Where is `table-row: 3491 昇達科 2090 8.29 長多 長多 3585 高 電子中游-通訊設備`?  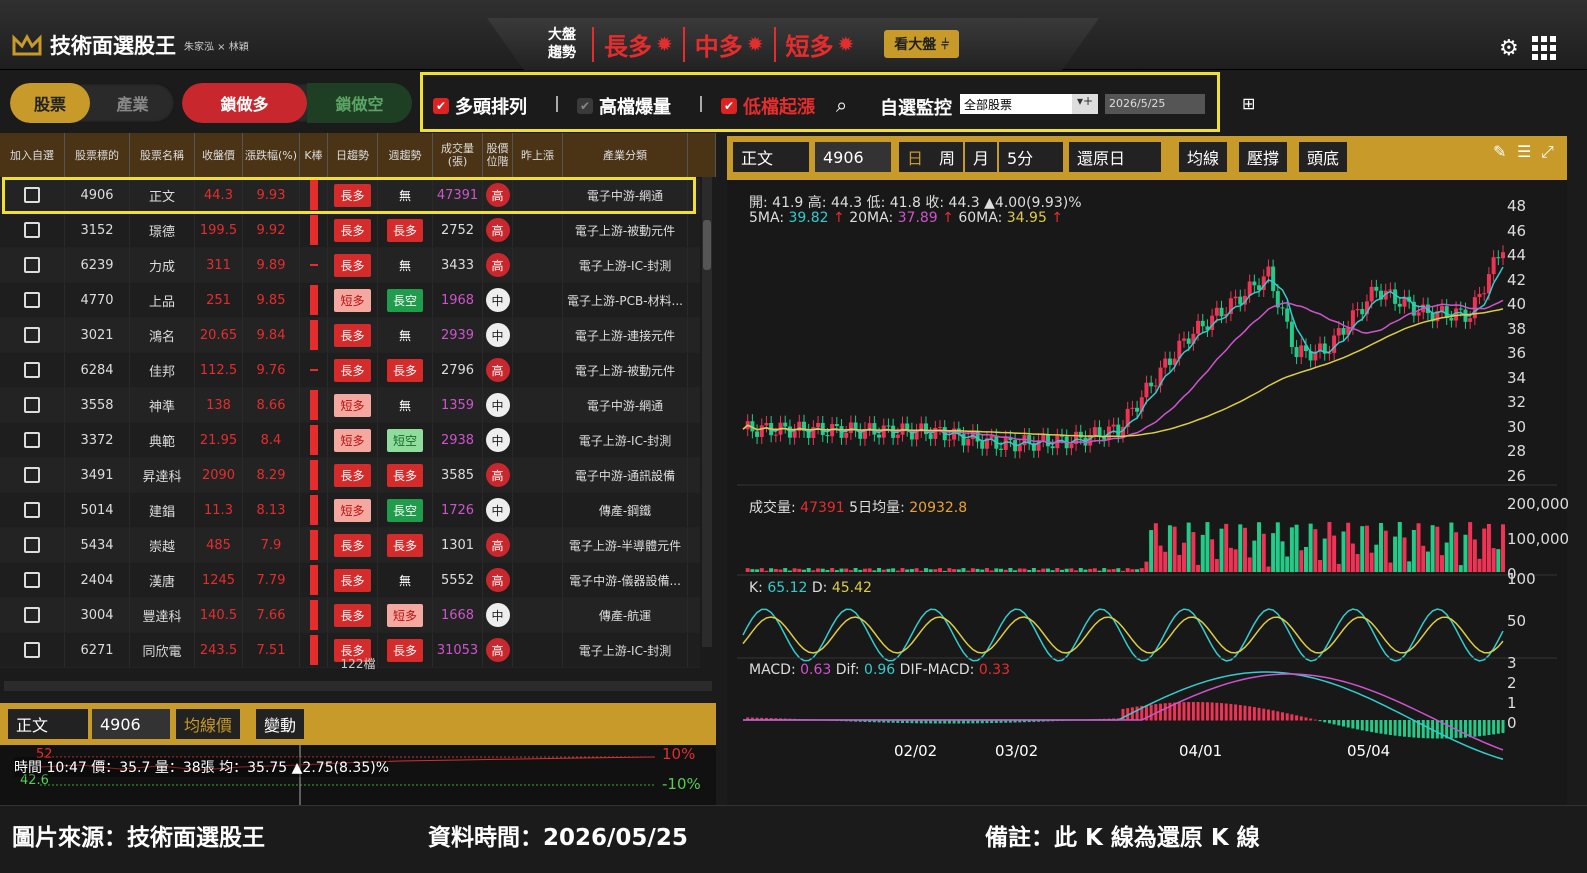
table-row: 3491 昇達科 2090 8.29 長多 長多 3585 高 電子中游-通訊設備 is located at coordinates (350, 475).